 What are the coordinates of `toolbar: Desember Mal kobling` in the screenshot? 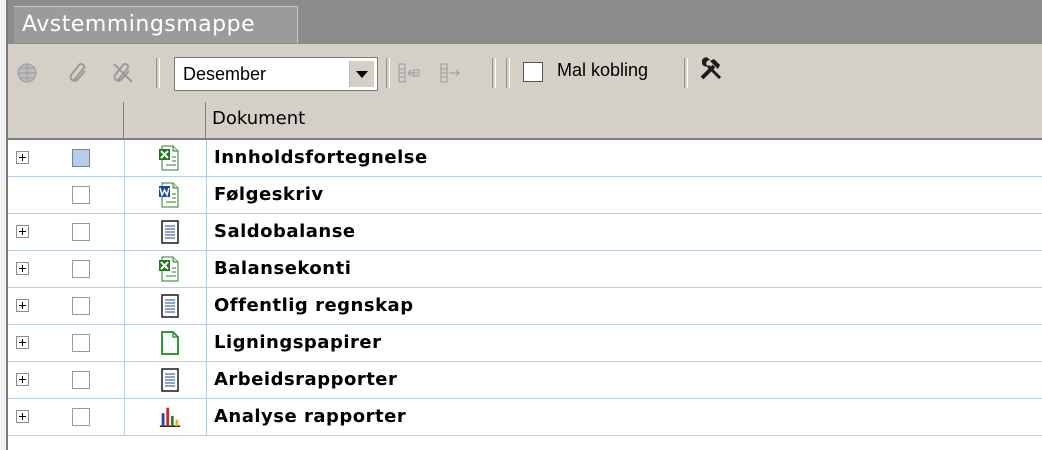 It's located at (525, 73).